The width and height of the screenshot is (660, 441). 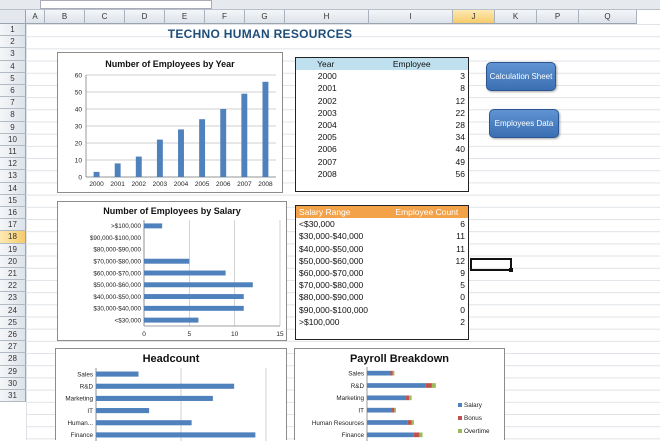 What do you see at coordinates (326, 174) in the screenshot?
I see `table-cell: 2008` at bounding box center [326, 174].